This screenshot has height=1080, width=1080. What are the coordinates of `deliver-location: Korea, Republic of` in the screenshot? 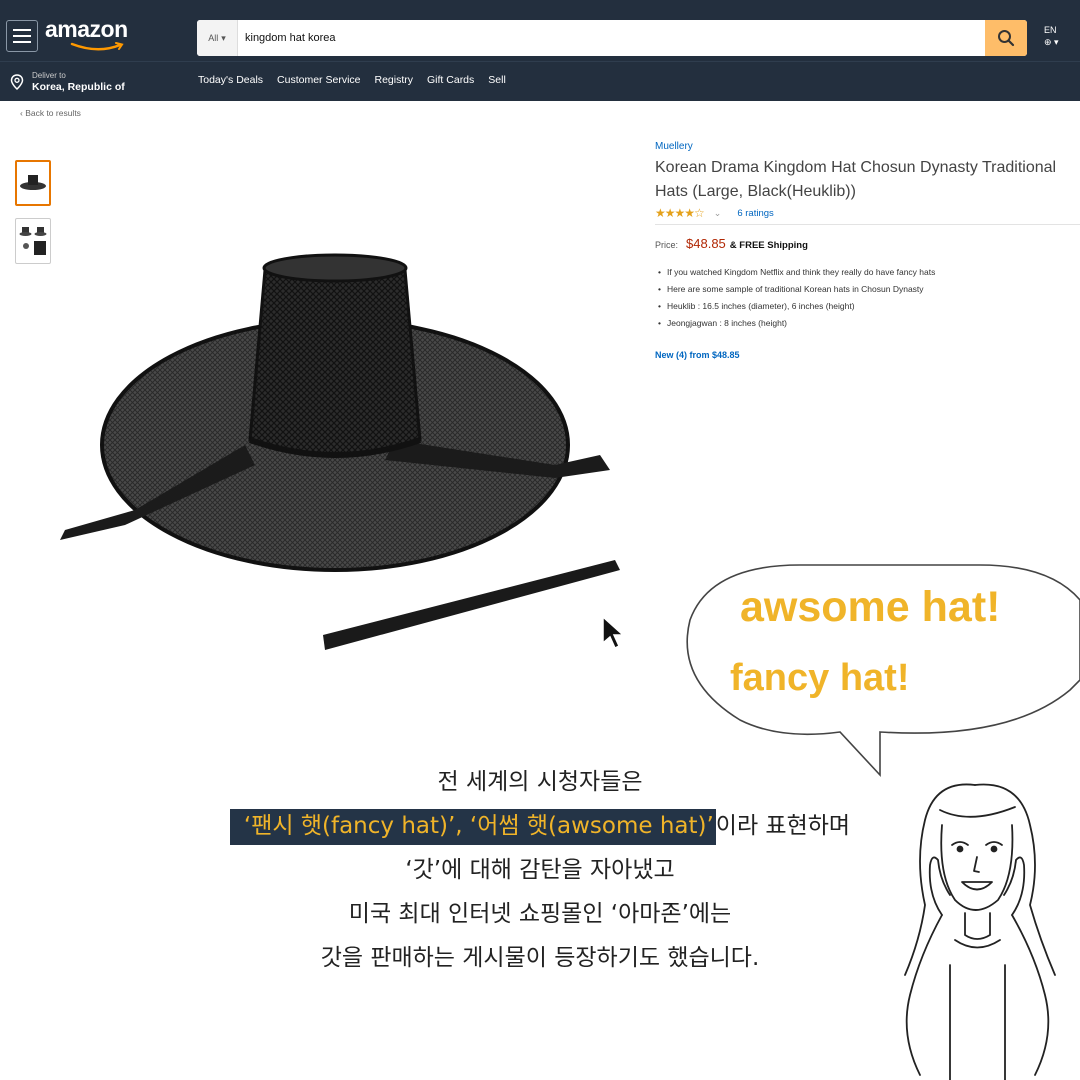 It's located at (78, 87).